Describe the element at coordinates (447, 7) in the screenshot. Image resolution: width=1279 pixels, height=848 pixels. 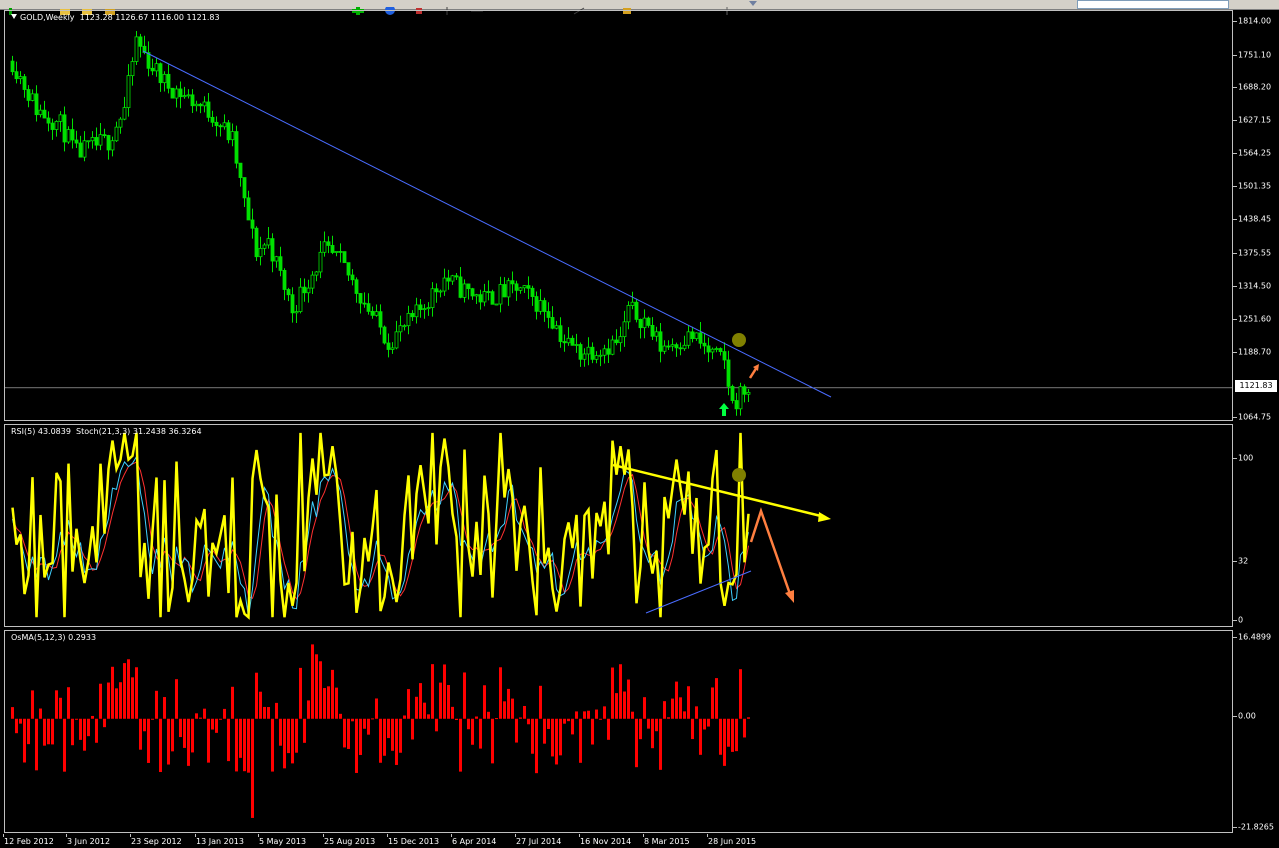
I see `crosshair-icon` at that location.